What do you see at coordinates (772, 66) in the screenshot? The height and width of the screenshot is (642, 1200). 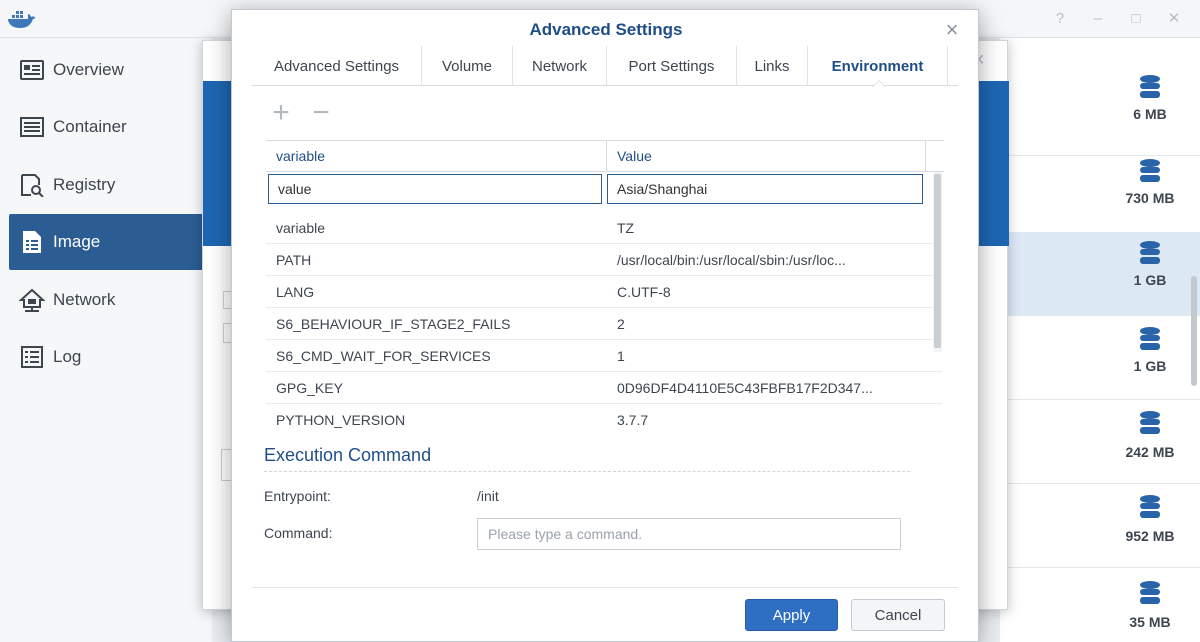 I see `tab-links: Links` at bounding box center [772, 66].